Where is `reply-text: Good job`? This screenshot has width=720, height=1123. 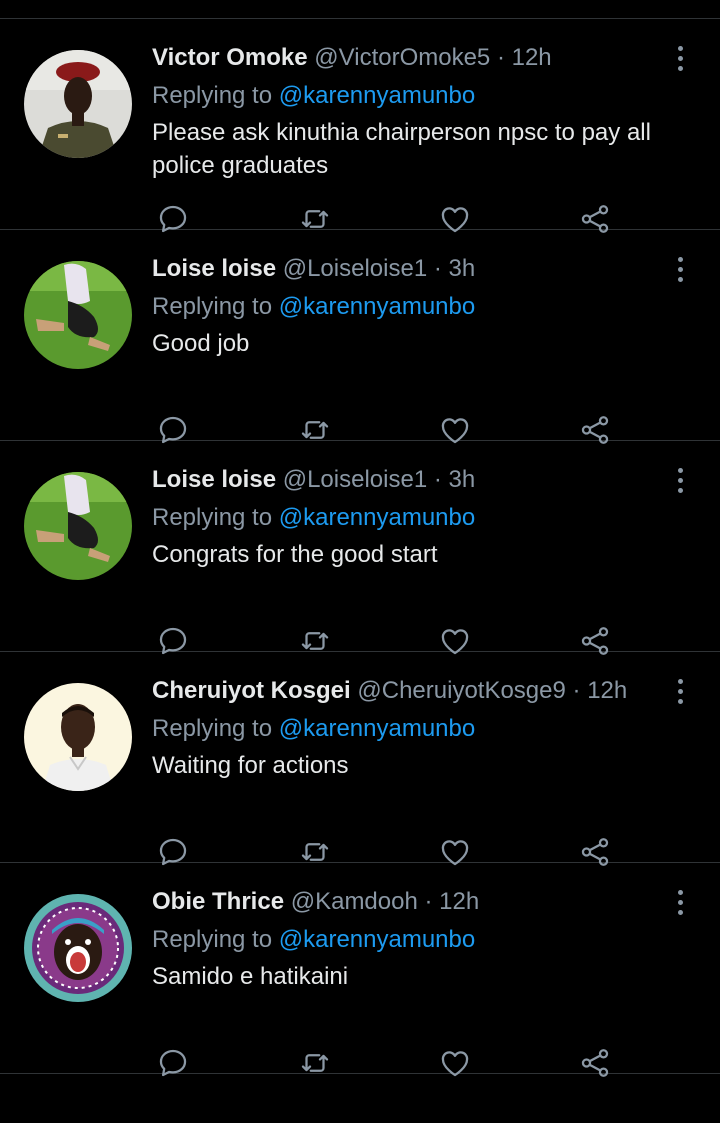 reply-text: Good job is located at coordinates (201, 343).